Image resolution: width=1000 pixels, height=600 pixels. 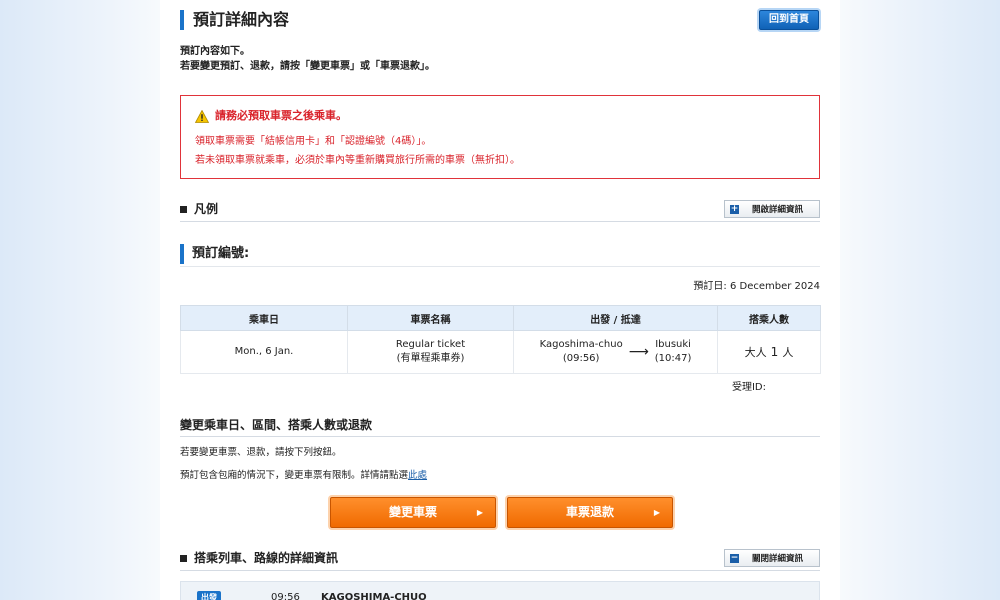 What do you see at coordinates (769, 352) in the screenshot?
I see `passenger-count: 大人 1 人` at bounding box center [769, 352].